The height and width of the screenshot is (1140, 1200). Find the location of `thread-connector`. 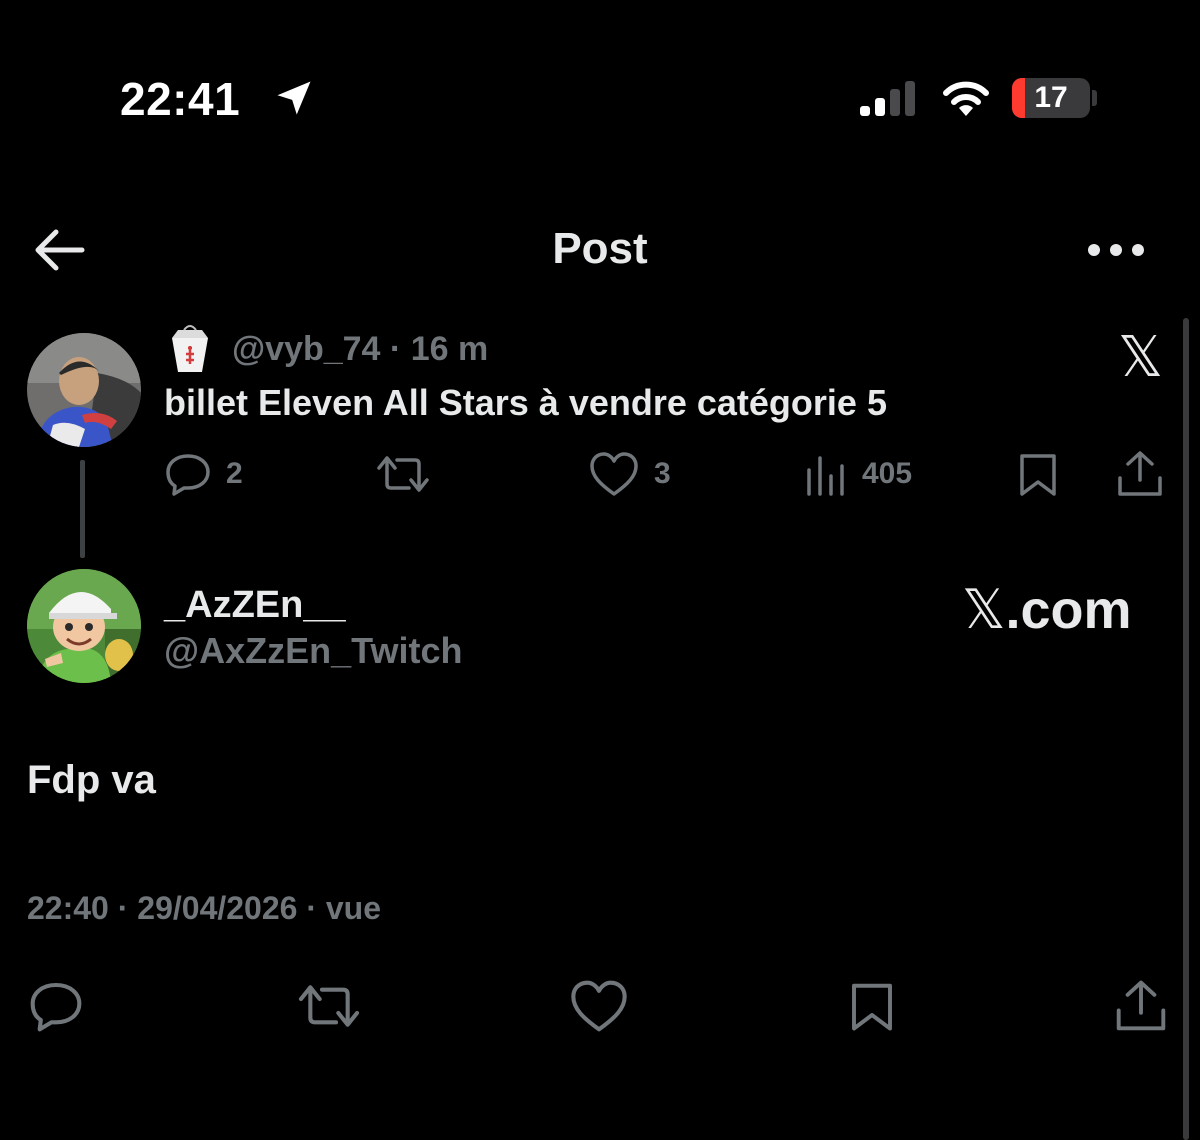

thread-connector is located at coordinates (82, 509).